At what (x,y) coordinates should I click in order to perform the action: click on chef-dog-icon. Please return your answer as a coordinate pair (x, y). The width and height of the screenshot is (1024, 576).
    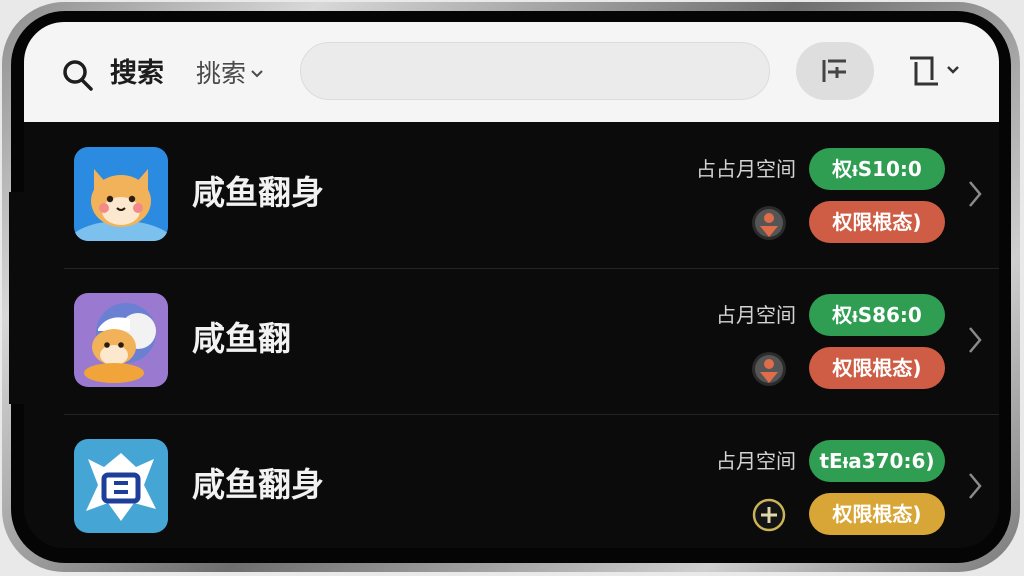
    Looking at the image, I should click on (121, 340).